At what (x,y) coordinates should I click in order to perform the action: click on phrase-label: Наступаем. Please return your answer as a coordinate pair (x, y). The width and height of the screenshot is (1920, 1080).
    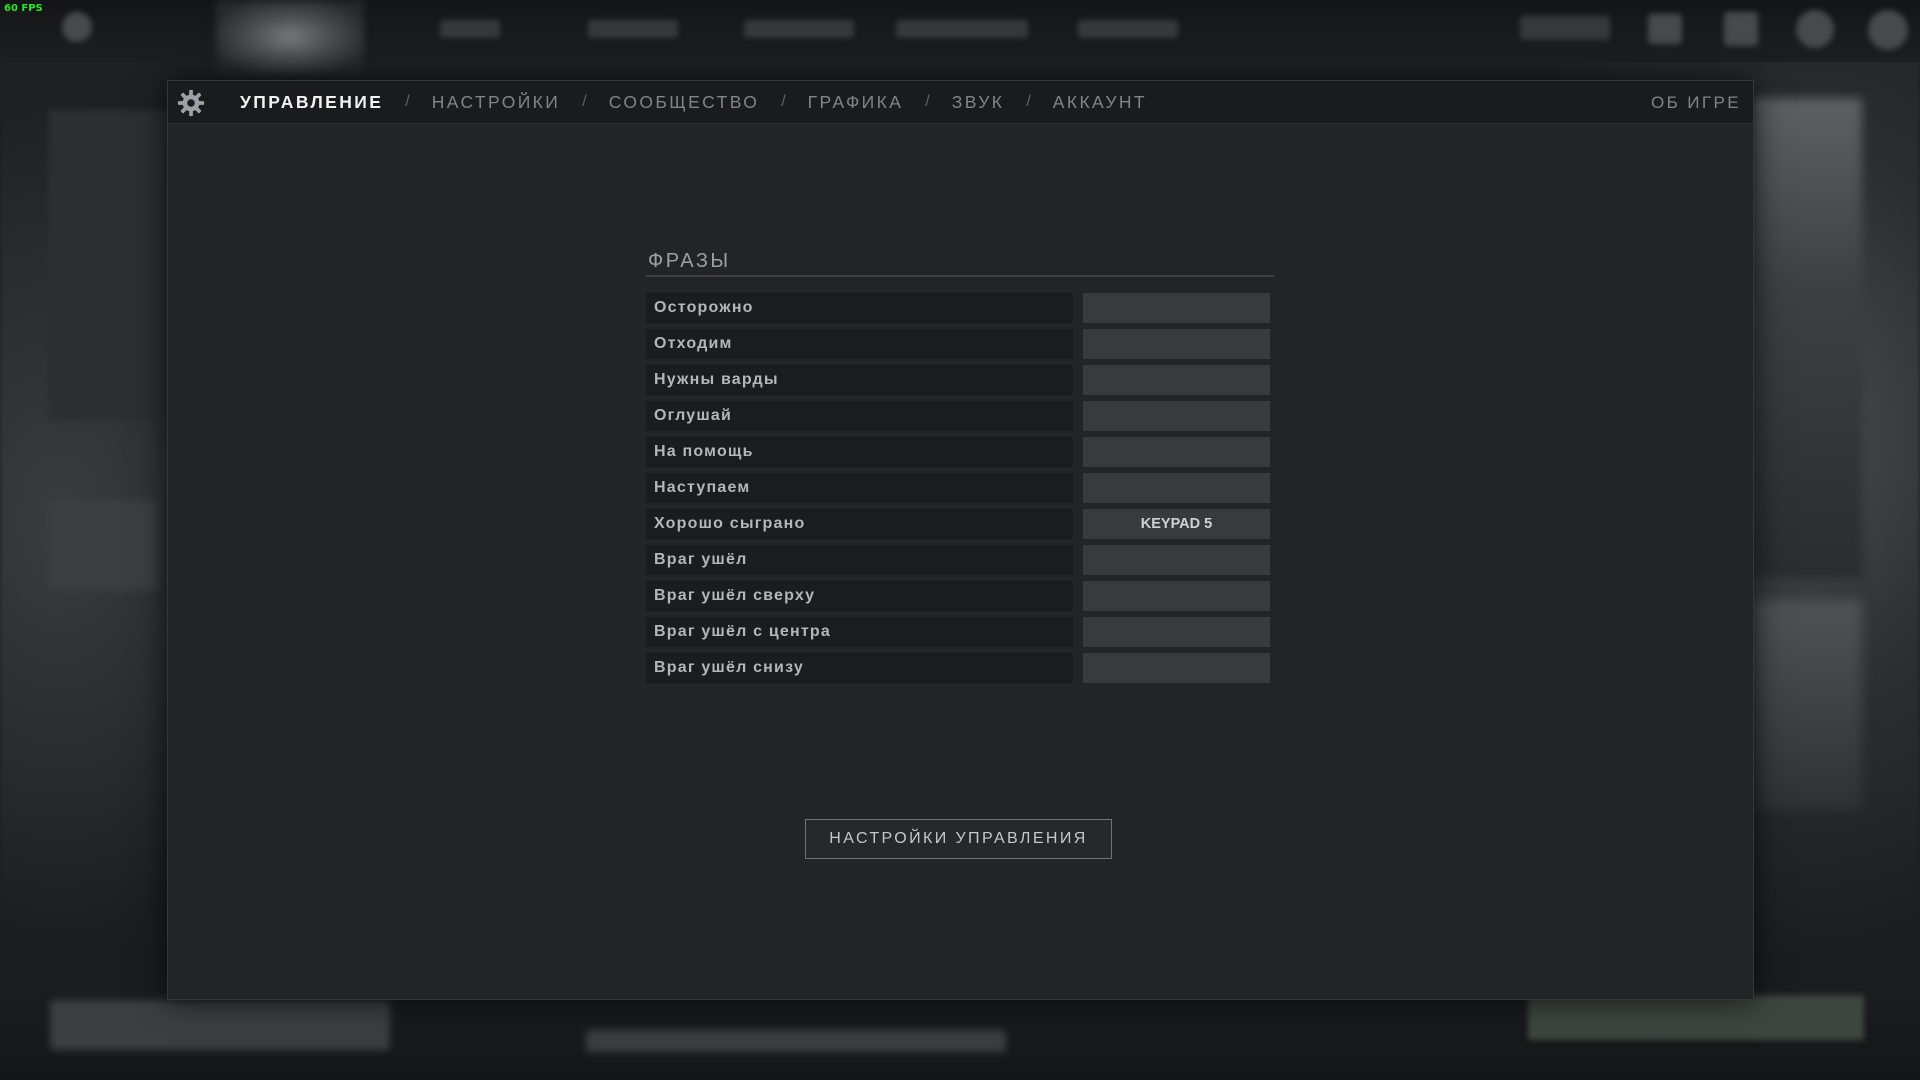
    Looking at the image, I should click on (859, 488).